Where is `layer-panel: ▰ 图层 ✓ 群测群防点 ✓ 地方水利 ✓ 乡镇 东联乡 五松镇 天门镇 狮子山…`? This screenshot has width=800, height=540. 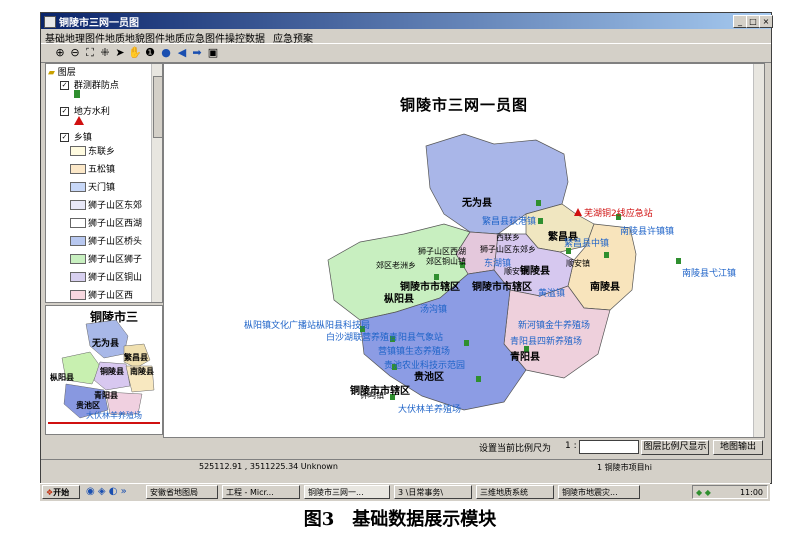
layer-panel: ▰ 图层 ✓ 群测群防点 ✓ 地方水利 ✓ 乡镇 东联乡 五松镇 天门镇 狮子山… is located at coordinates (104, 183).